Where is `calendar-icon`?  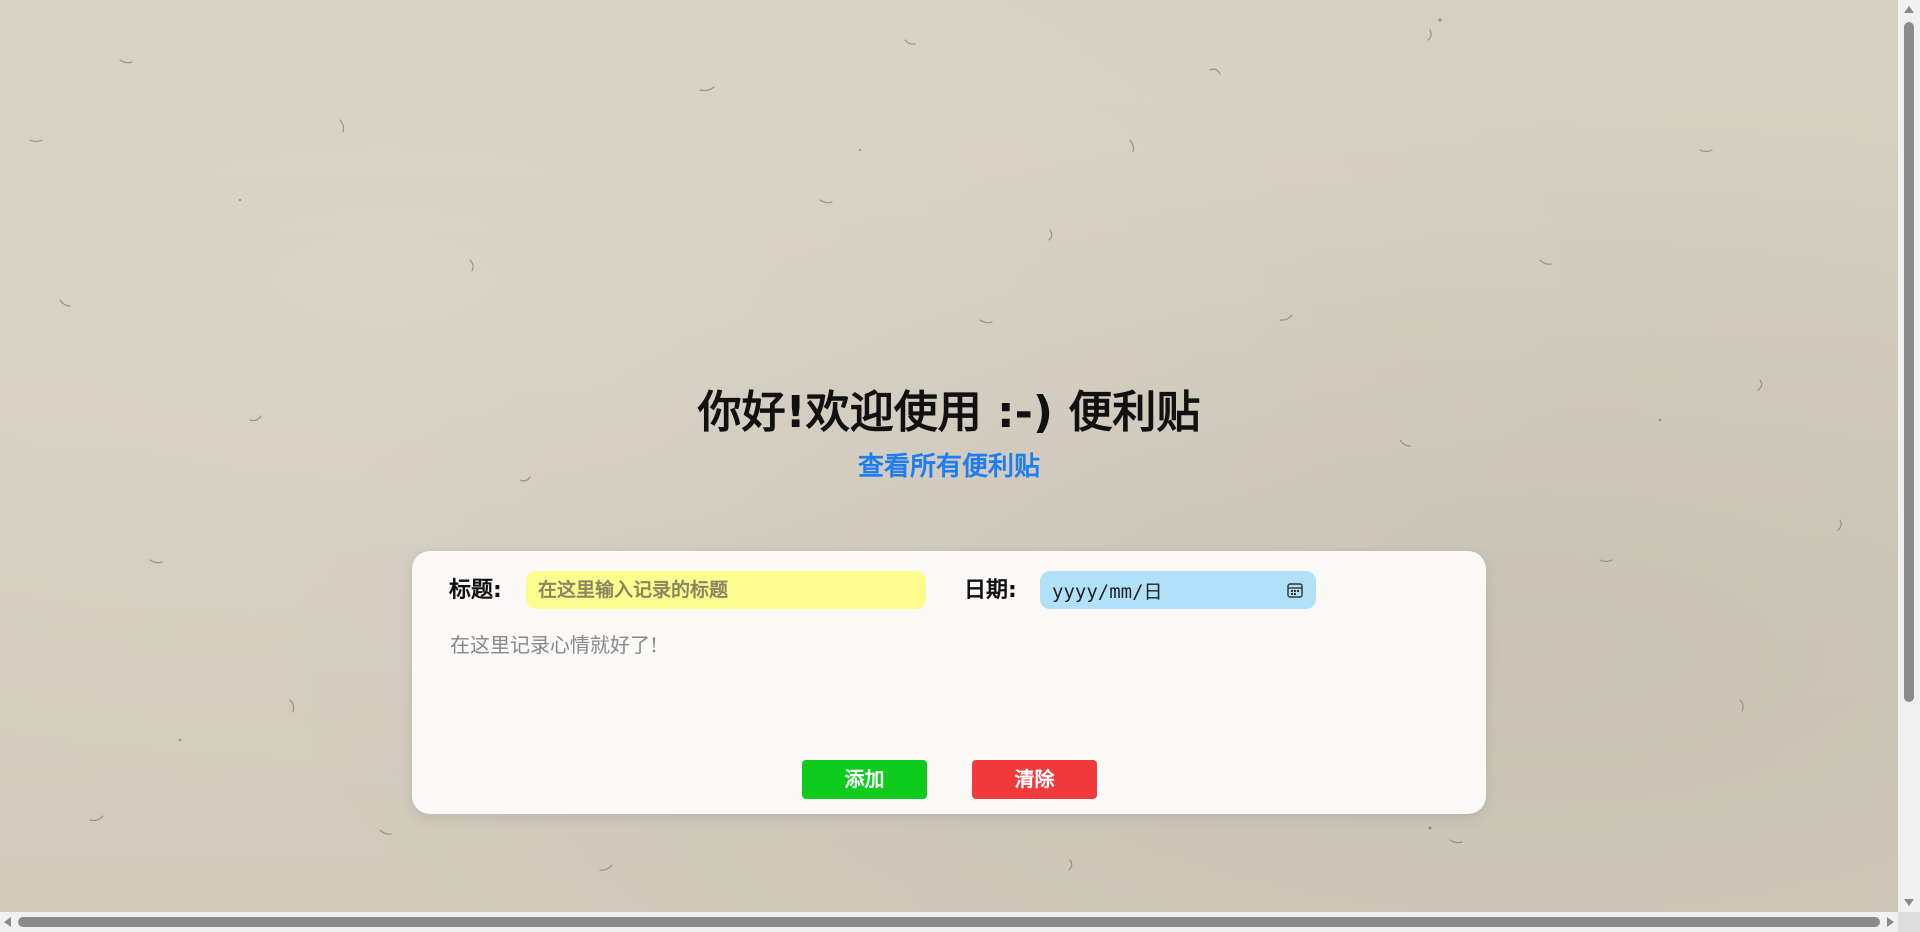
calendar-icon is located at coordinates (1295, 590).